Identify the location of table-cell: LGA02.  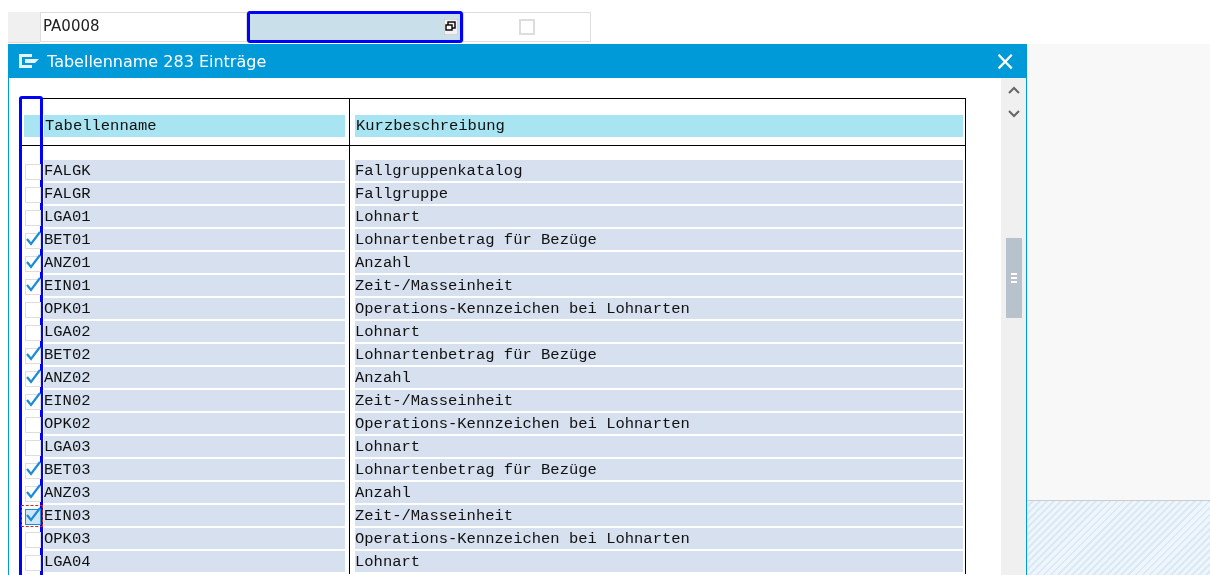
(194, 331).